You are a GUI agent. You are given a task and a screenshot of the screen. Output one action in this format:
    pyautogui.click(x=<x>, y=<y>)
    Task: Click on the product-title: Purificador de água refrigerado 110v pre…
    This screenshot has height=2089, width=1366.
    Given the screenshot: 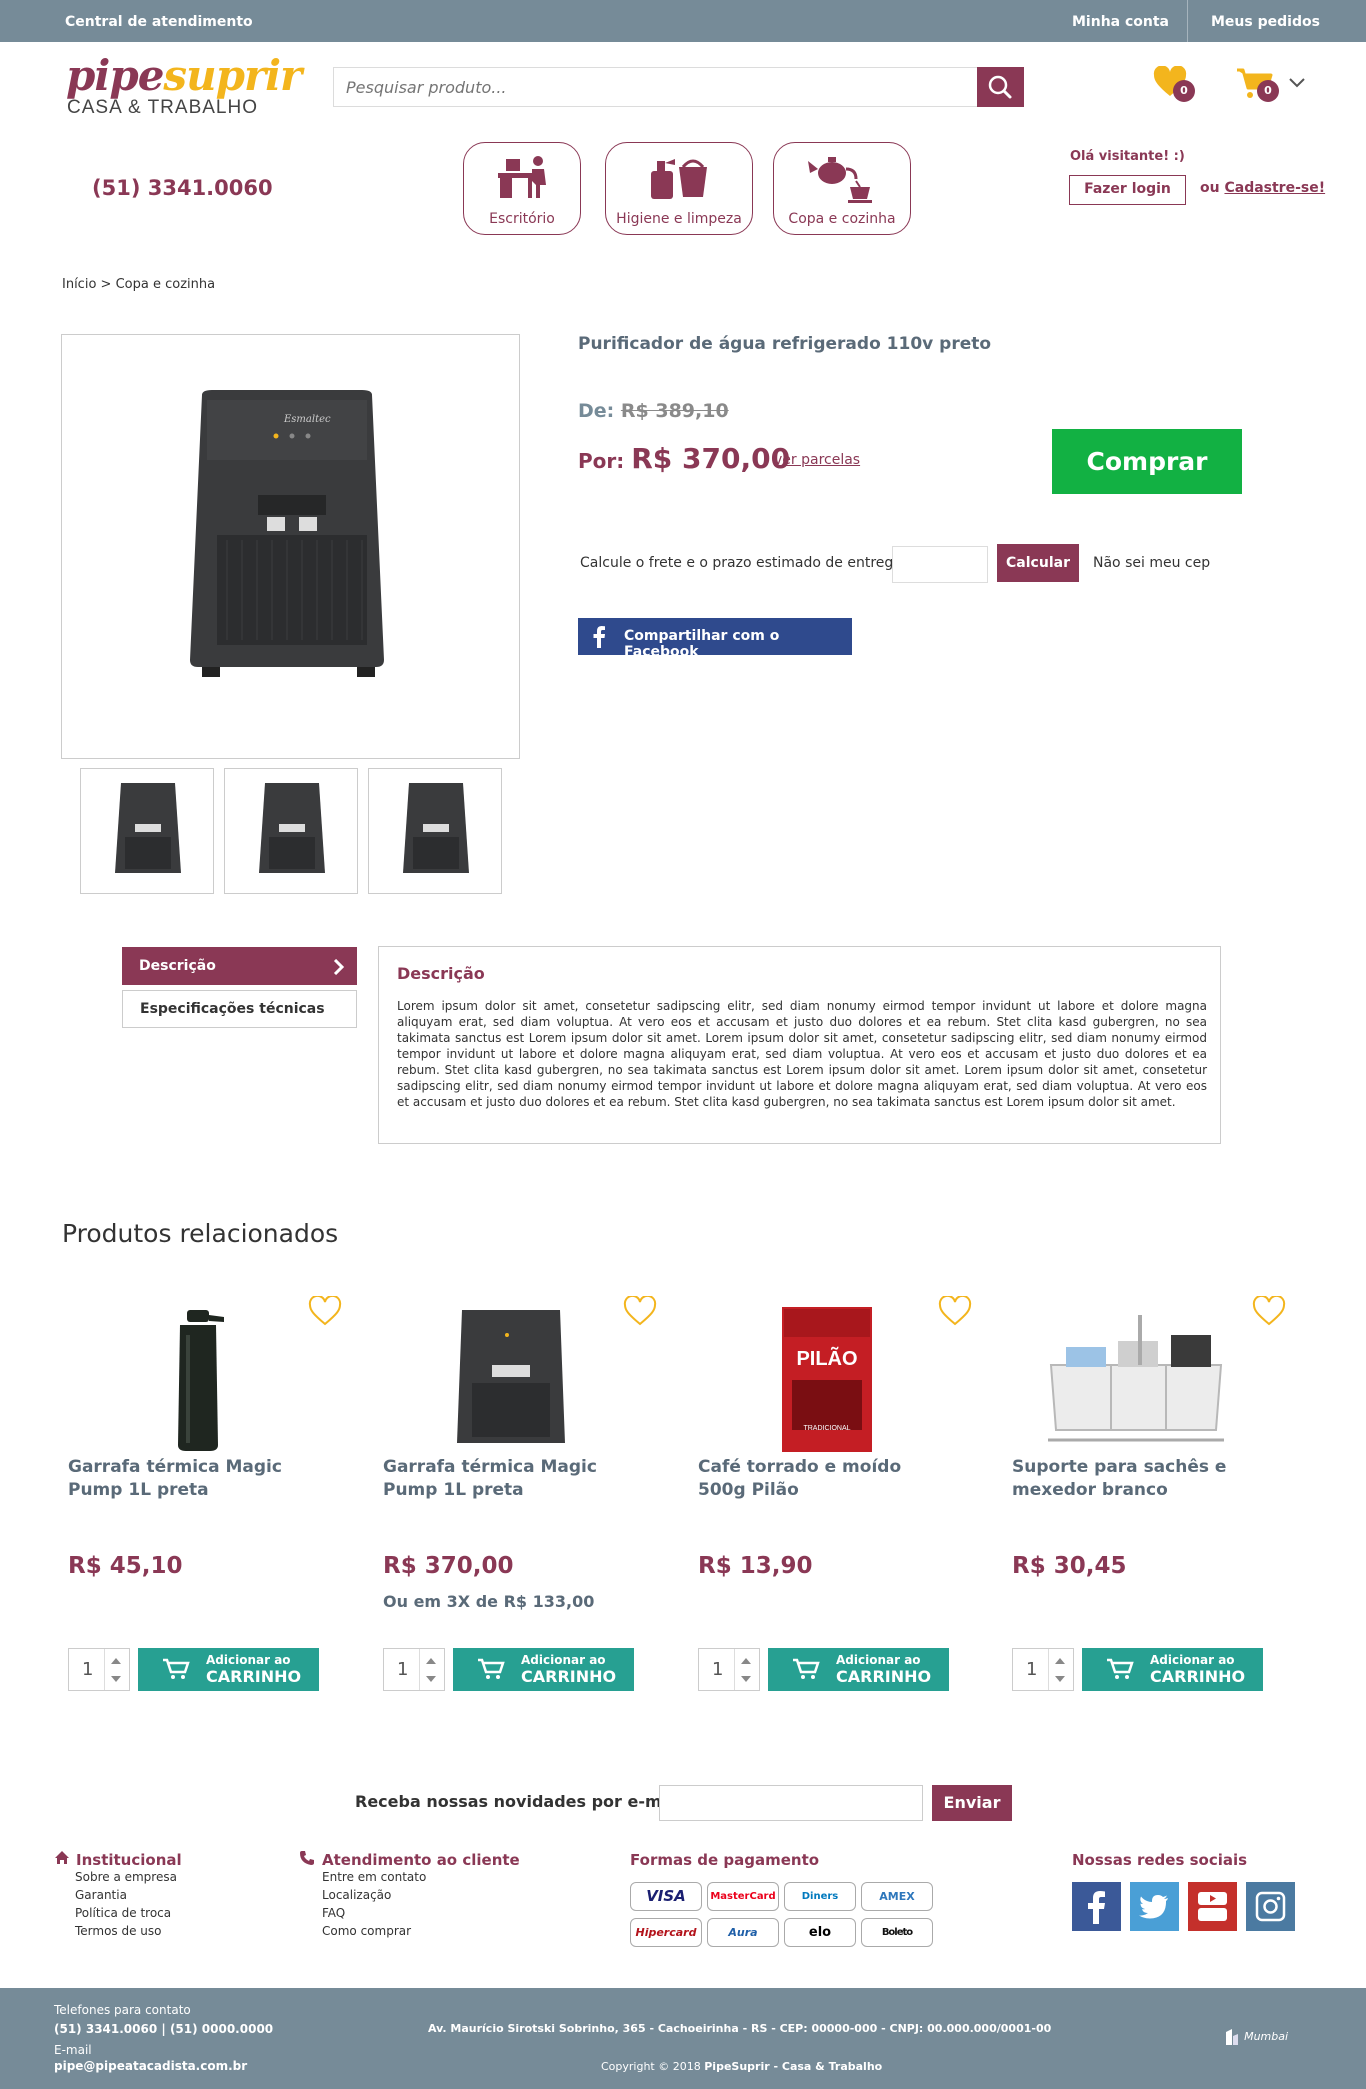 What is the action you would take?
    pyautogui.click(x=785, y=344)
    